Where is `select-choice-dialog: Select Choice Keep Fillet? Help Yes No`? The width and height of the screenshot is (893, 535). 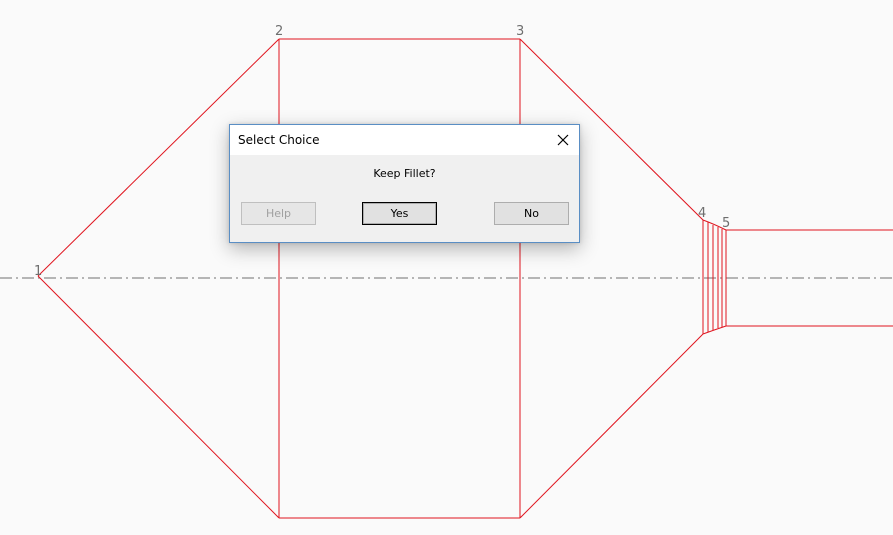 select-choice-dialog: Select Choice Keep Fillet? Help Yes No is located at coordinates (404, 183).